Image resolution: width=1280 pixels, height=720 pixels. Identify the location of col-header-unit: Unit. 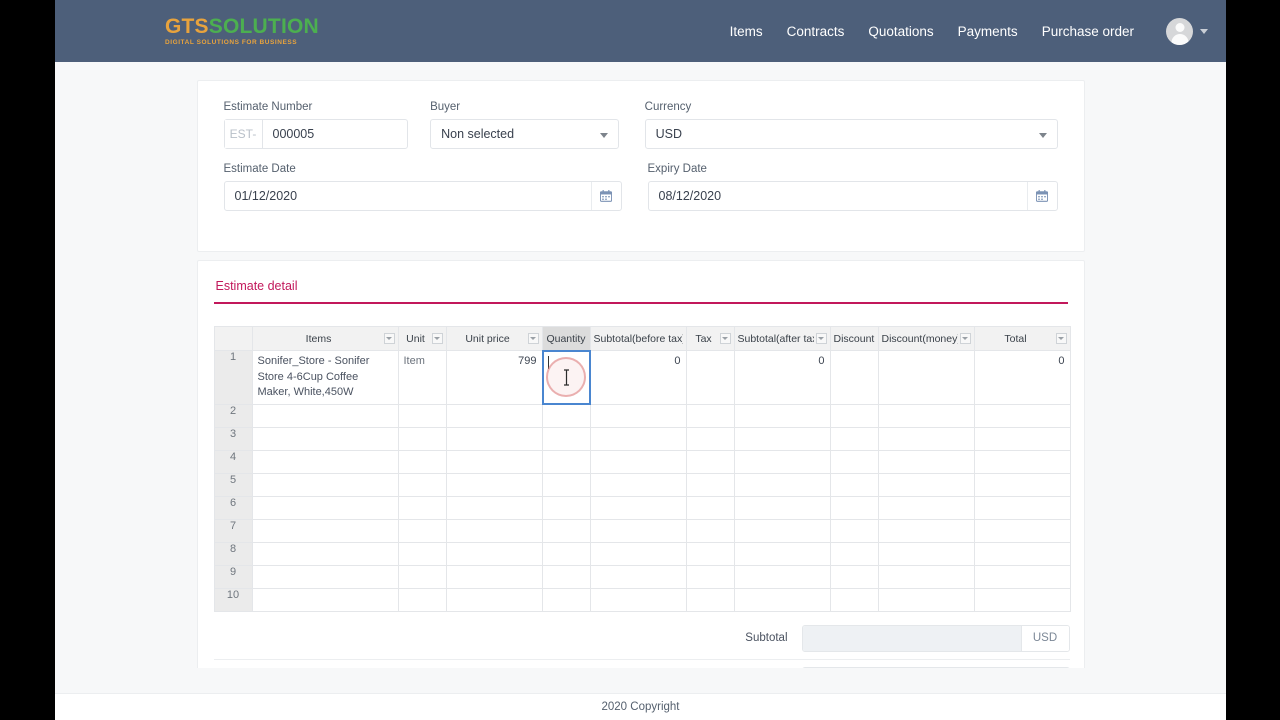
(422, 338).